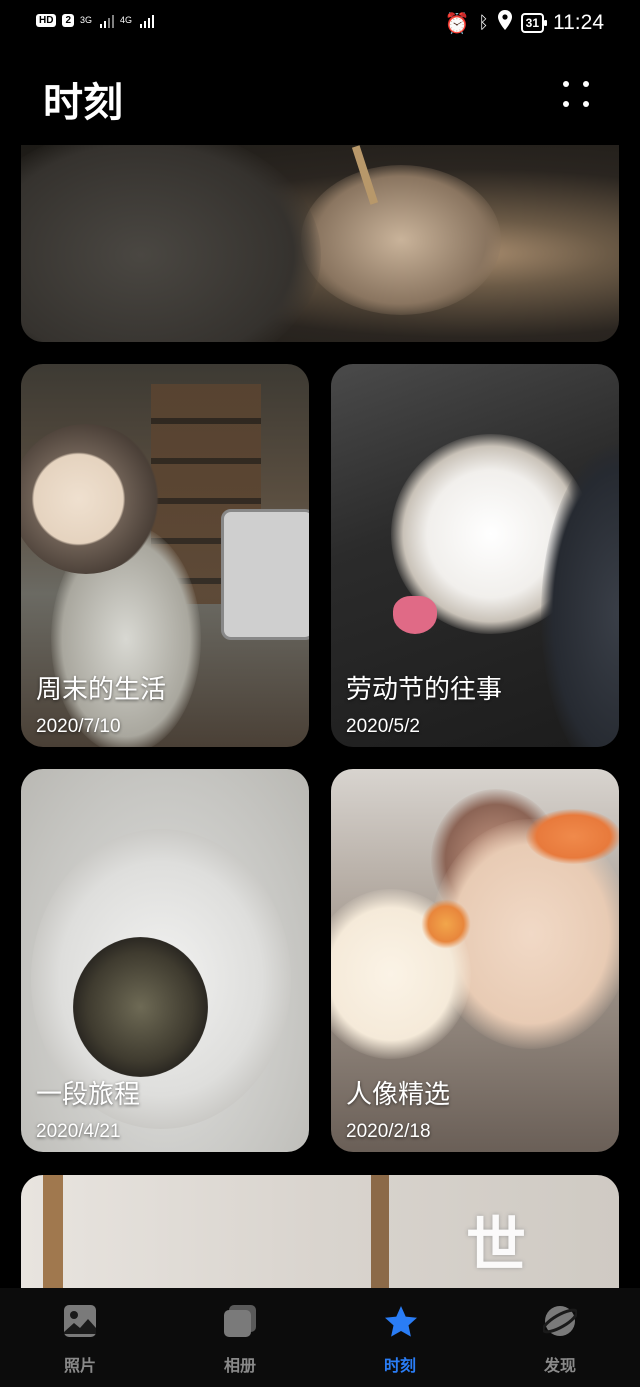  Describe the element at coordinates (320, 22) in the screenshot. I see `status-bar: HD 2 3G 4G ⏰ ᛒ 31 11:24` at that location.